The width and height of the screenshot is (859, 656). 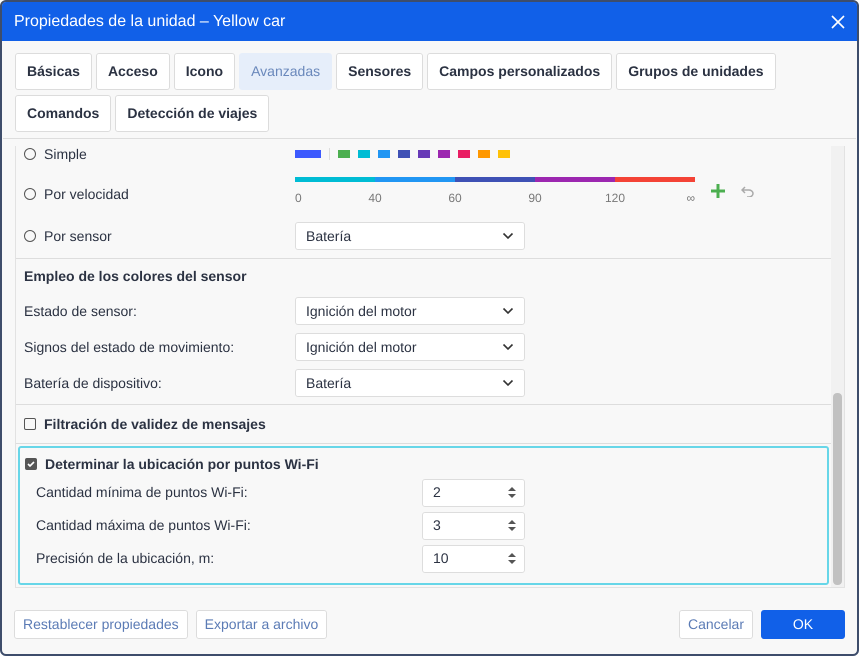 What do you see at coordinates (130, 347) in the screenshot?
I see `field-label: Signos del estado de movimiento:` at bounding box center [130, 347].